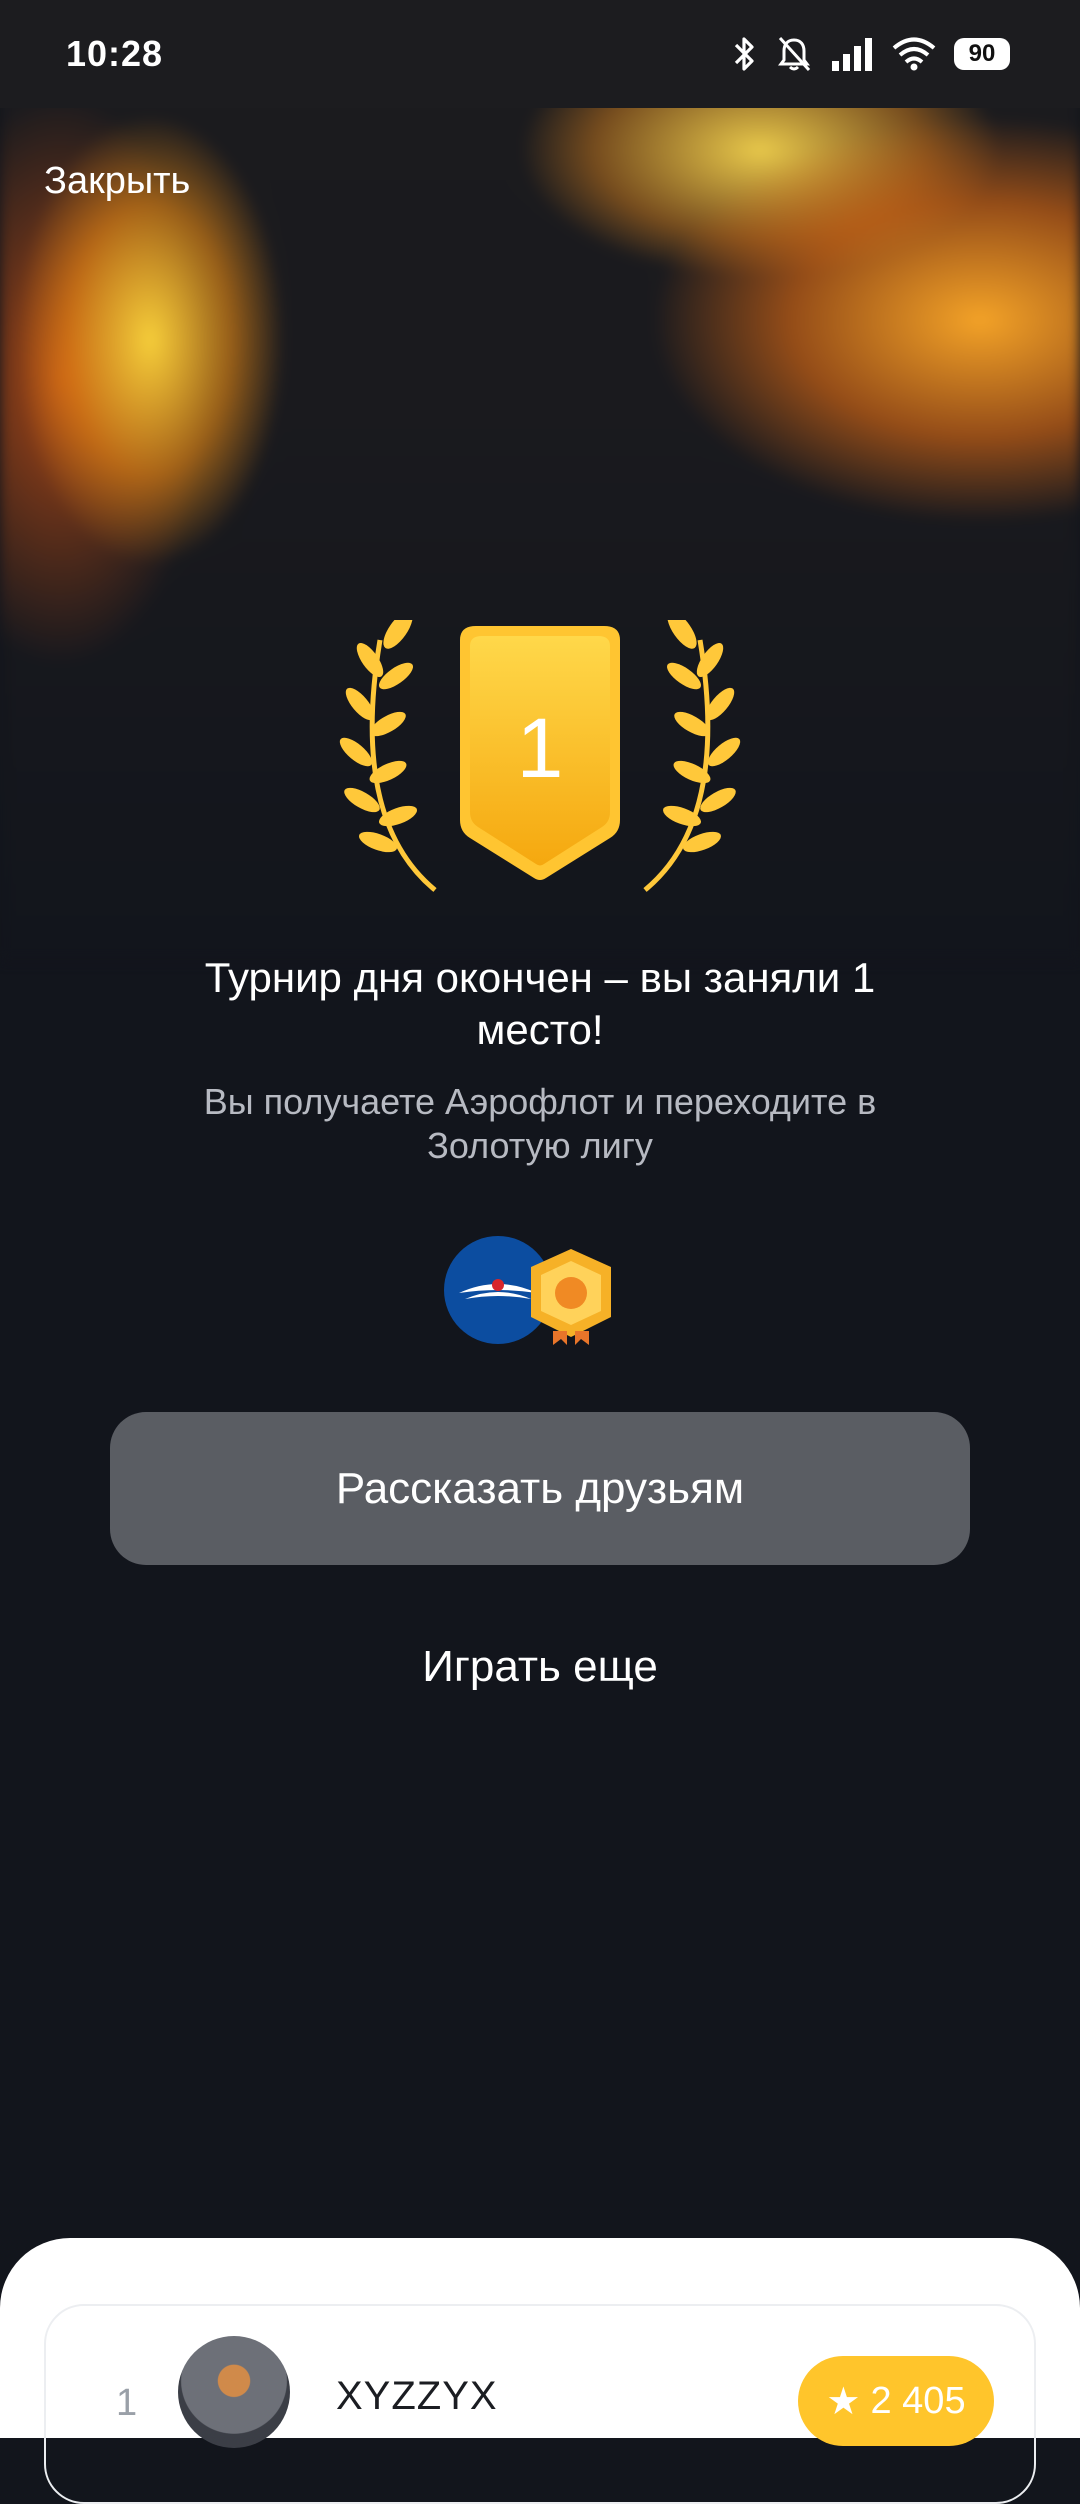 The image size is (1080, 2504). I want to click on leaderboard-rank: 1, so click(127, 2403).